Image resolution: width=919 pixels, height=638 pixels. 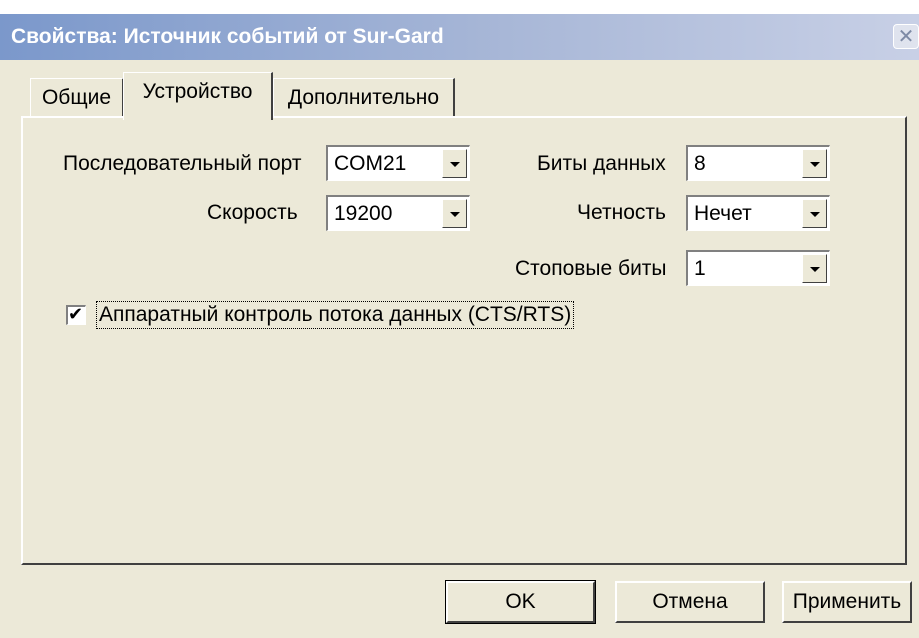 I want to click on speed-select: 19200, so click(x=398, y=213).